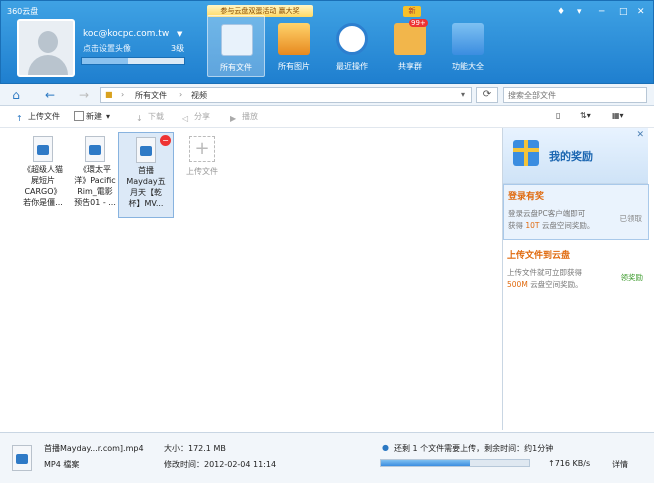  I want to click on collapse-icon: ✕, so click(640, 135).